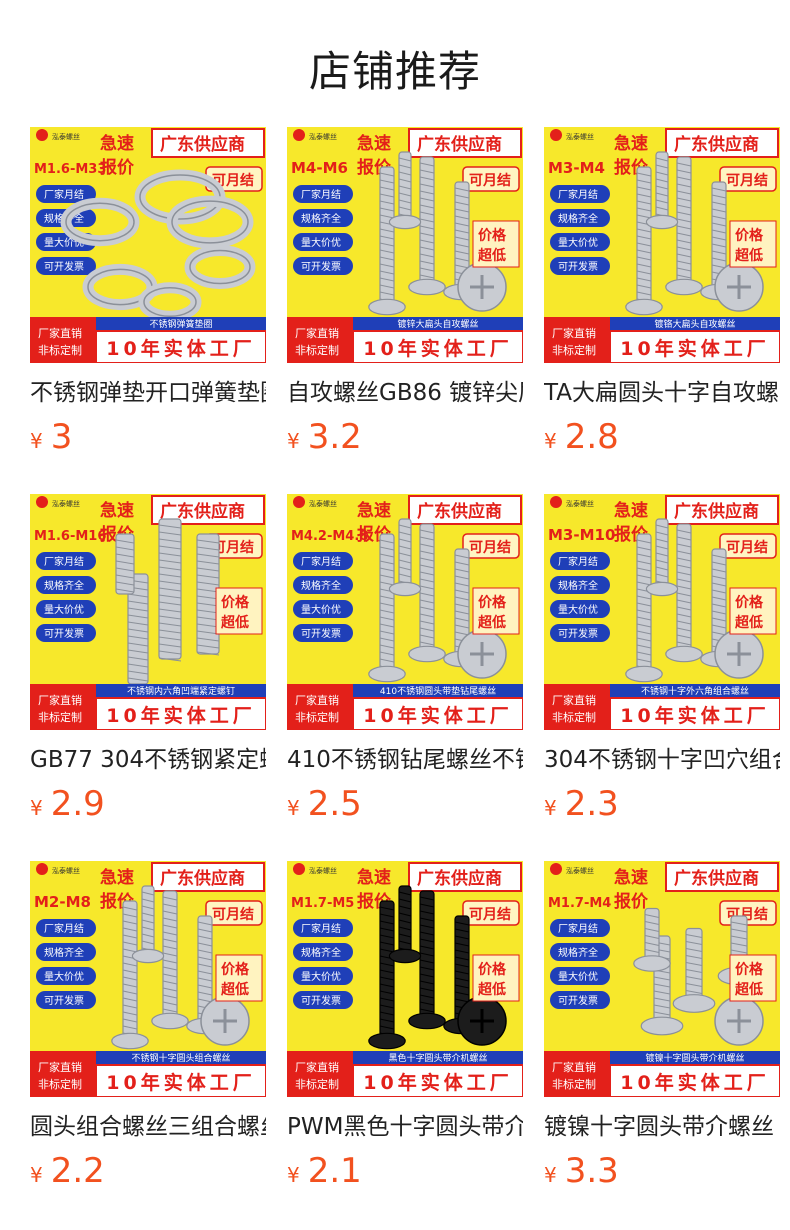  Describe the element at coordinates (662, 760) in the screenshot. I see `product-title: 304不锈钢十字凹穴组合螺丝` at that location.